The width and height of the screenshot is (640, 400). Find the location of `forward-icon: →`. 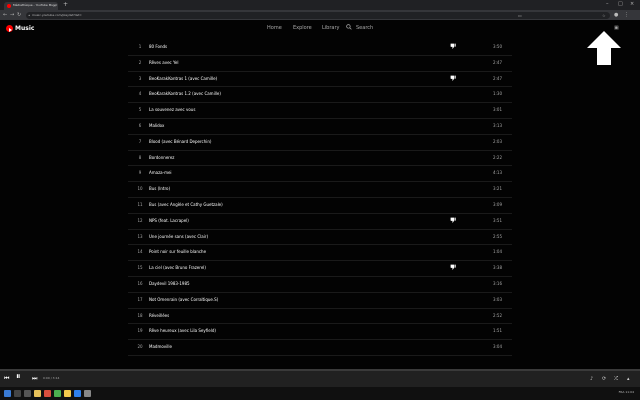

forward-icon: → is located at coordinates (12, 15).